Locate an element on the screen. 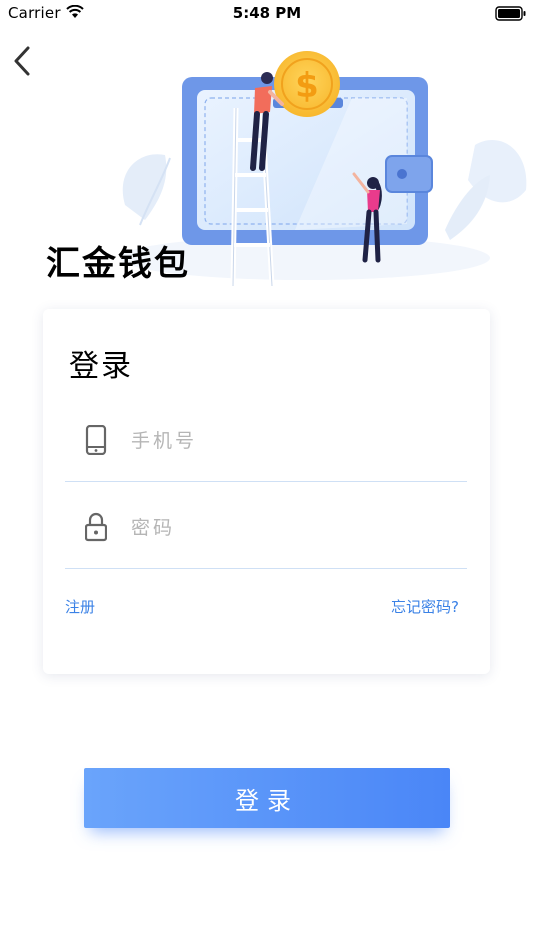 This screenshot has height=950, width=534. lock-icon is located at coordinates (96, 527).